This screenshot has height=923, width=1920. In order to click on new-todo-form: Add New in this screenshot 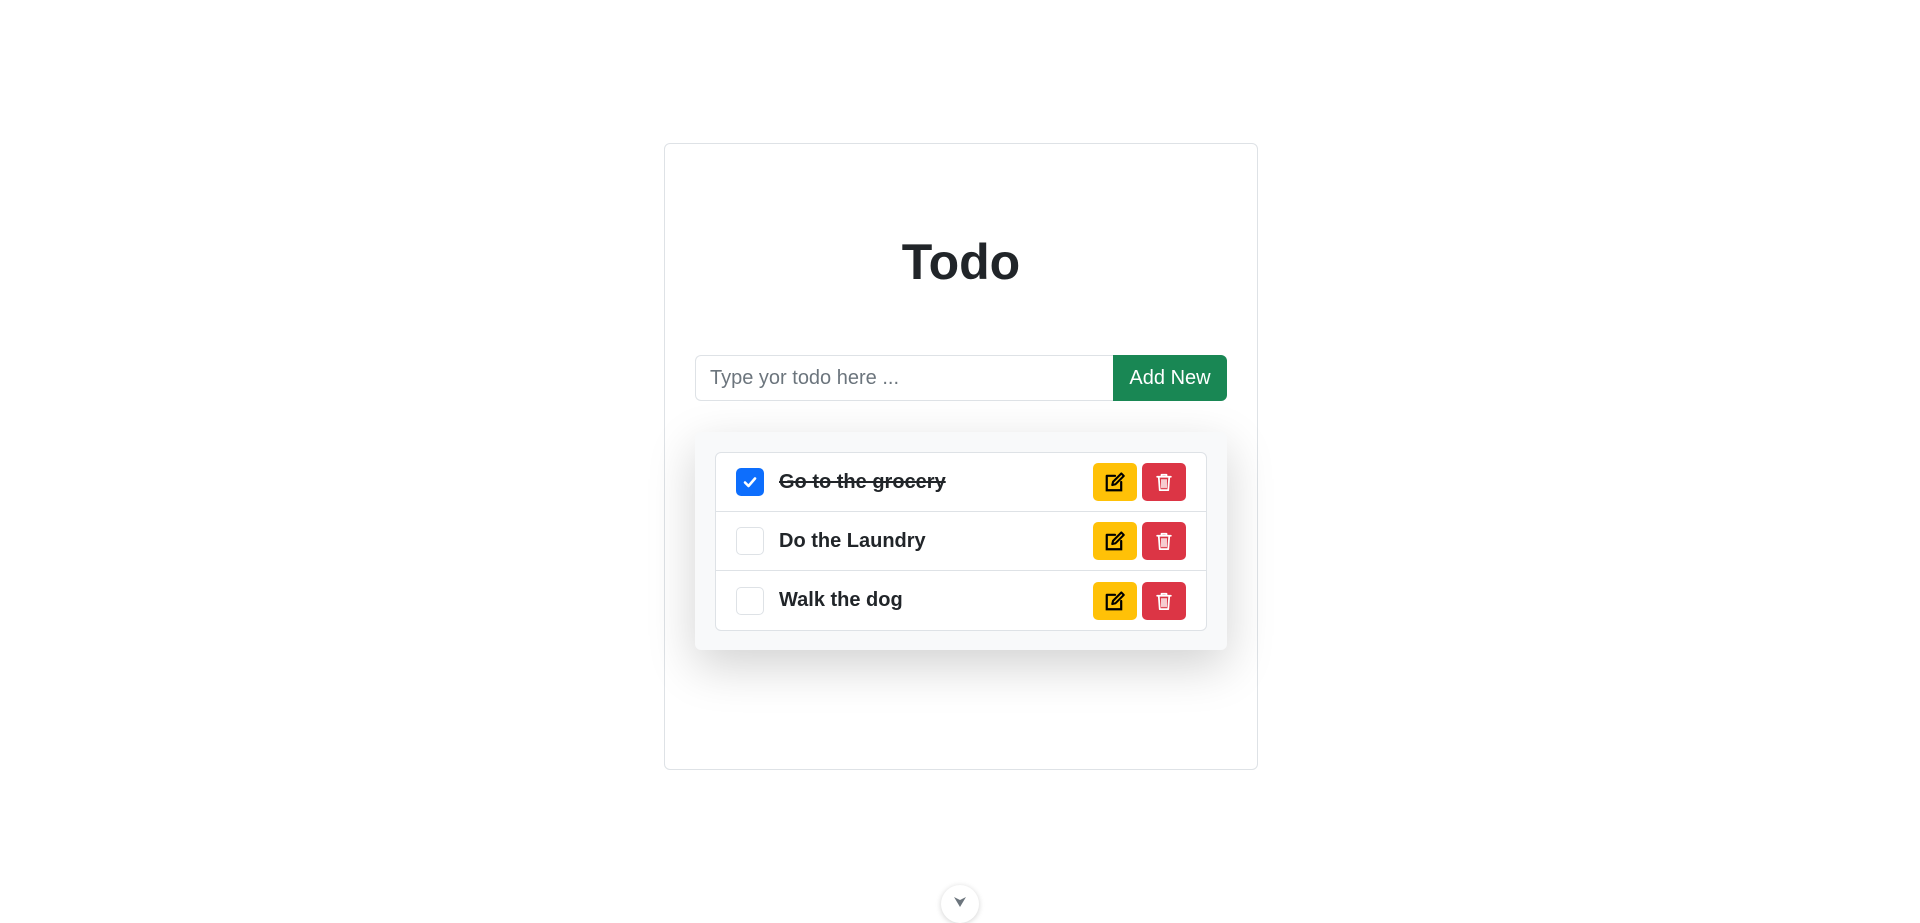, I will do `click(961, 378)`.